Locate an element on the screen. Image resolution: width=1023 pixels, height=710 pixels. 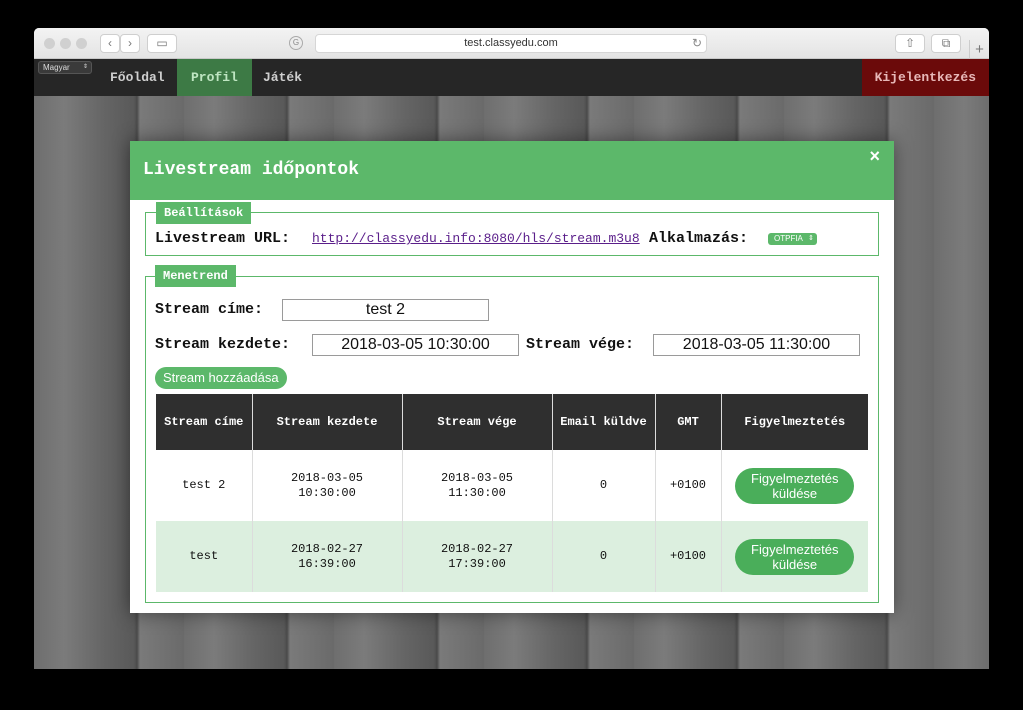
add-stream-button: Stream hozzáadása is located at coordinates (221, 378).